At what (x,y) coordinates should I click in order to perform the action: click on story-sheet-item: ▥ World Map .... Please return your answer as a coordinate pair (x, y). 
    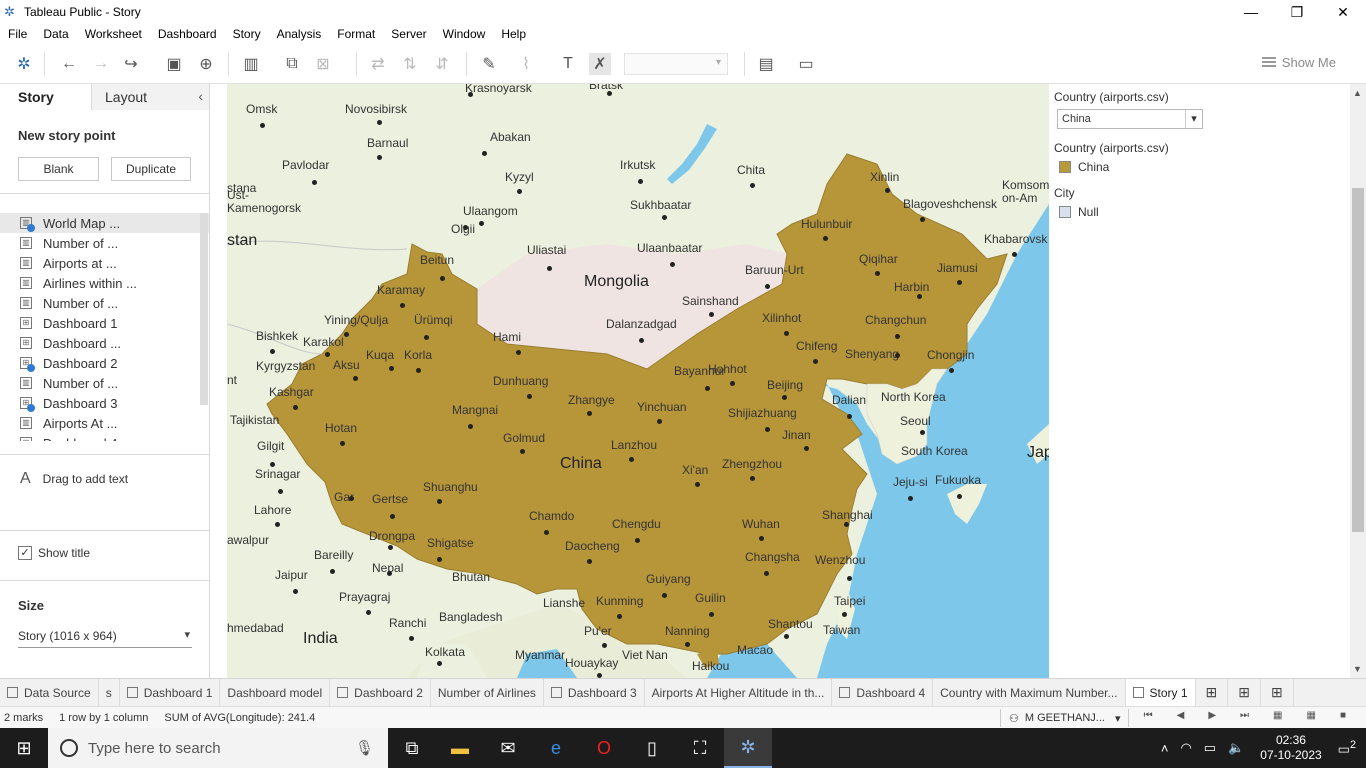
    Looking at the image, I should click on (104, 223).